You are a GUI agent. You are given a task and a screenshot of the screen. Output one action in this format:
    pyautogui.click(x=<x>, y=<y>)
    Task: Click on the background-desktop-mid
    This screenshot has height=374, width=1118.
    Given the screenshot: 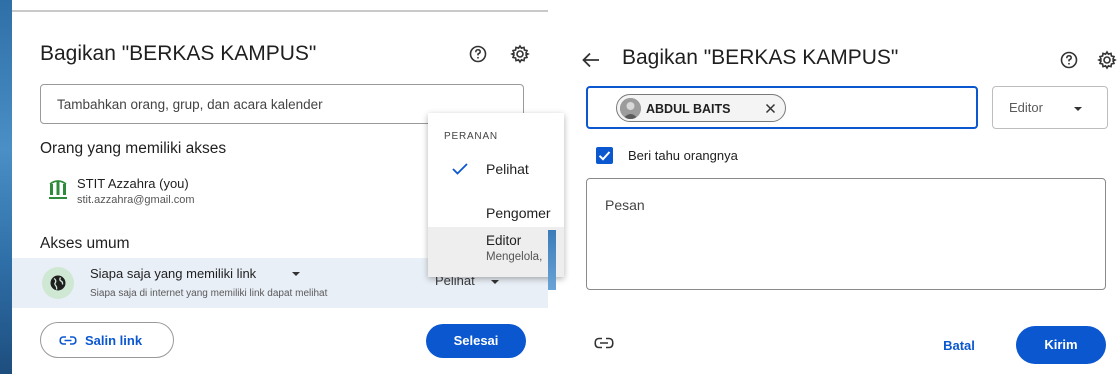 What is the action you would take?
    pyautogui.click(x=552, y=260)
    